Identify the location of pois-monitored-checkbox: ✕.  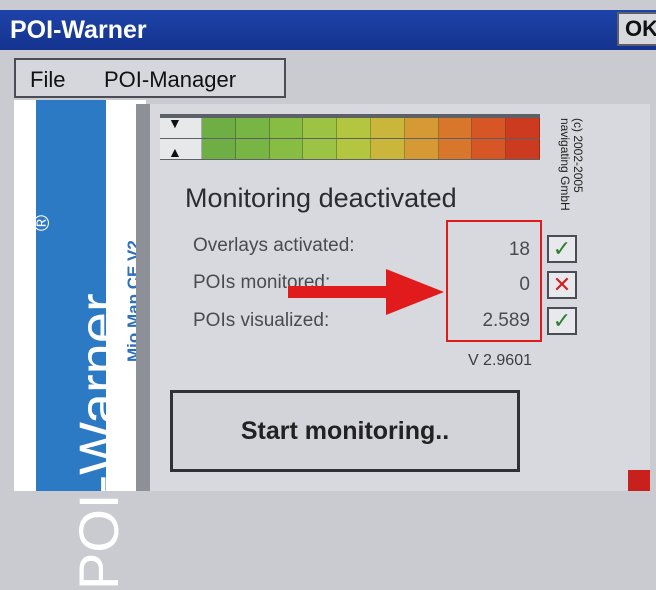
(562, 285).